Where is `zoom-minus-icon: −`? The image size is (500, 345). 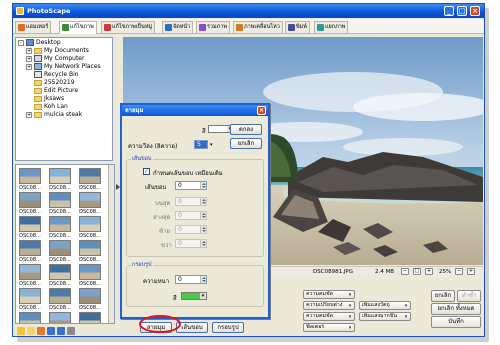
zoom-minus-icon: − is located at coordinates (459, 271).